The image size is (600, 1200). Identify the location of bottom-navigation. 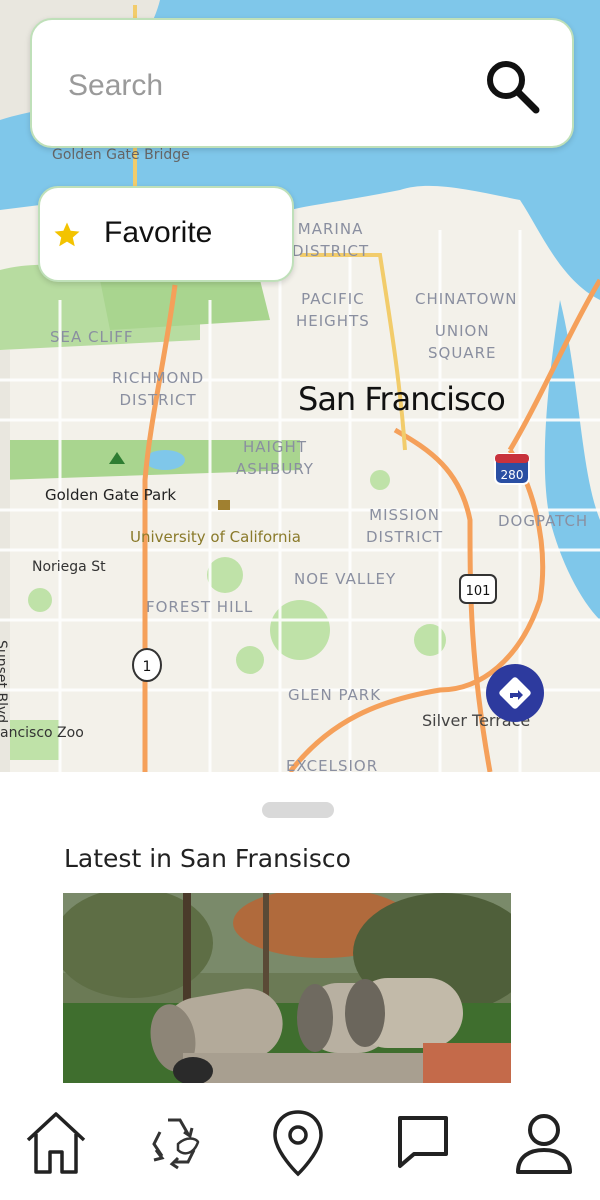
(300, 1145).